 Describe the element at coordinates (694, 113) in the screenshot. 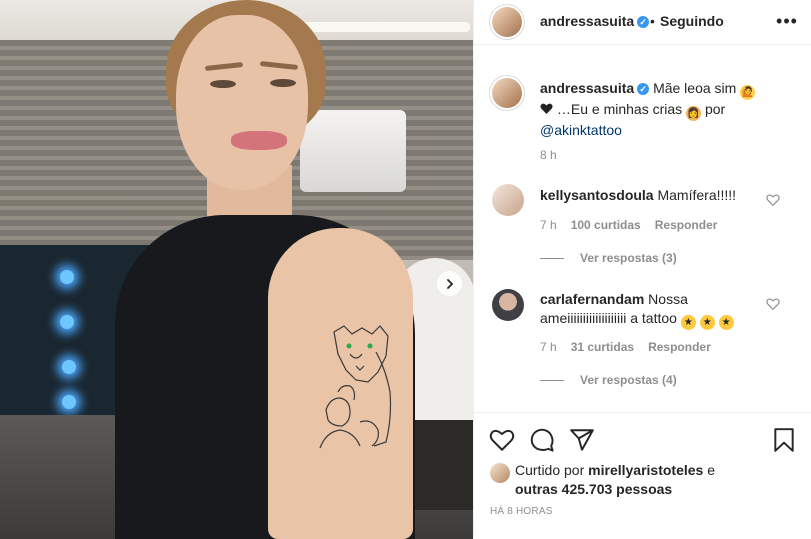

I see `family-emoji-icon: 👩` at that location.